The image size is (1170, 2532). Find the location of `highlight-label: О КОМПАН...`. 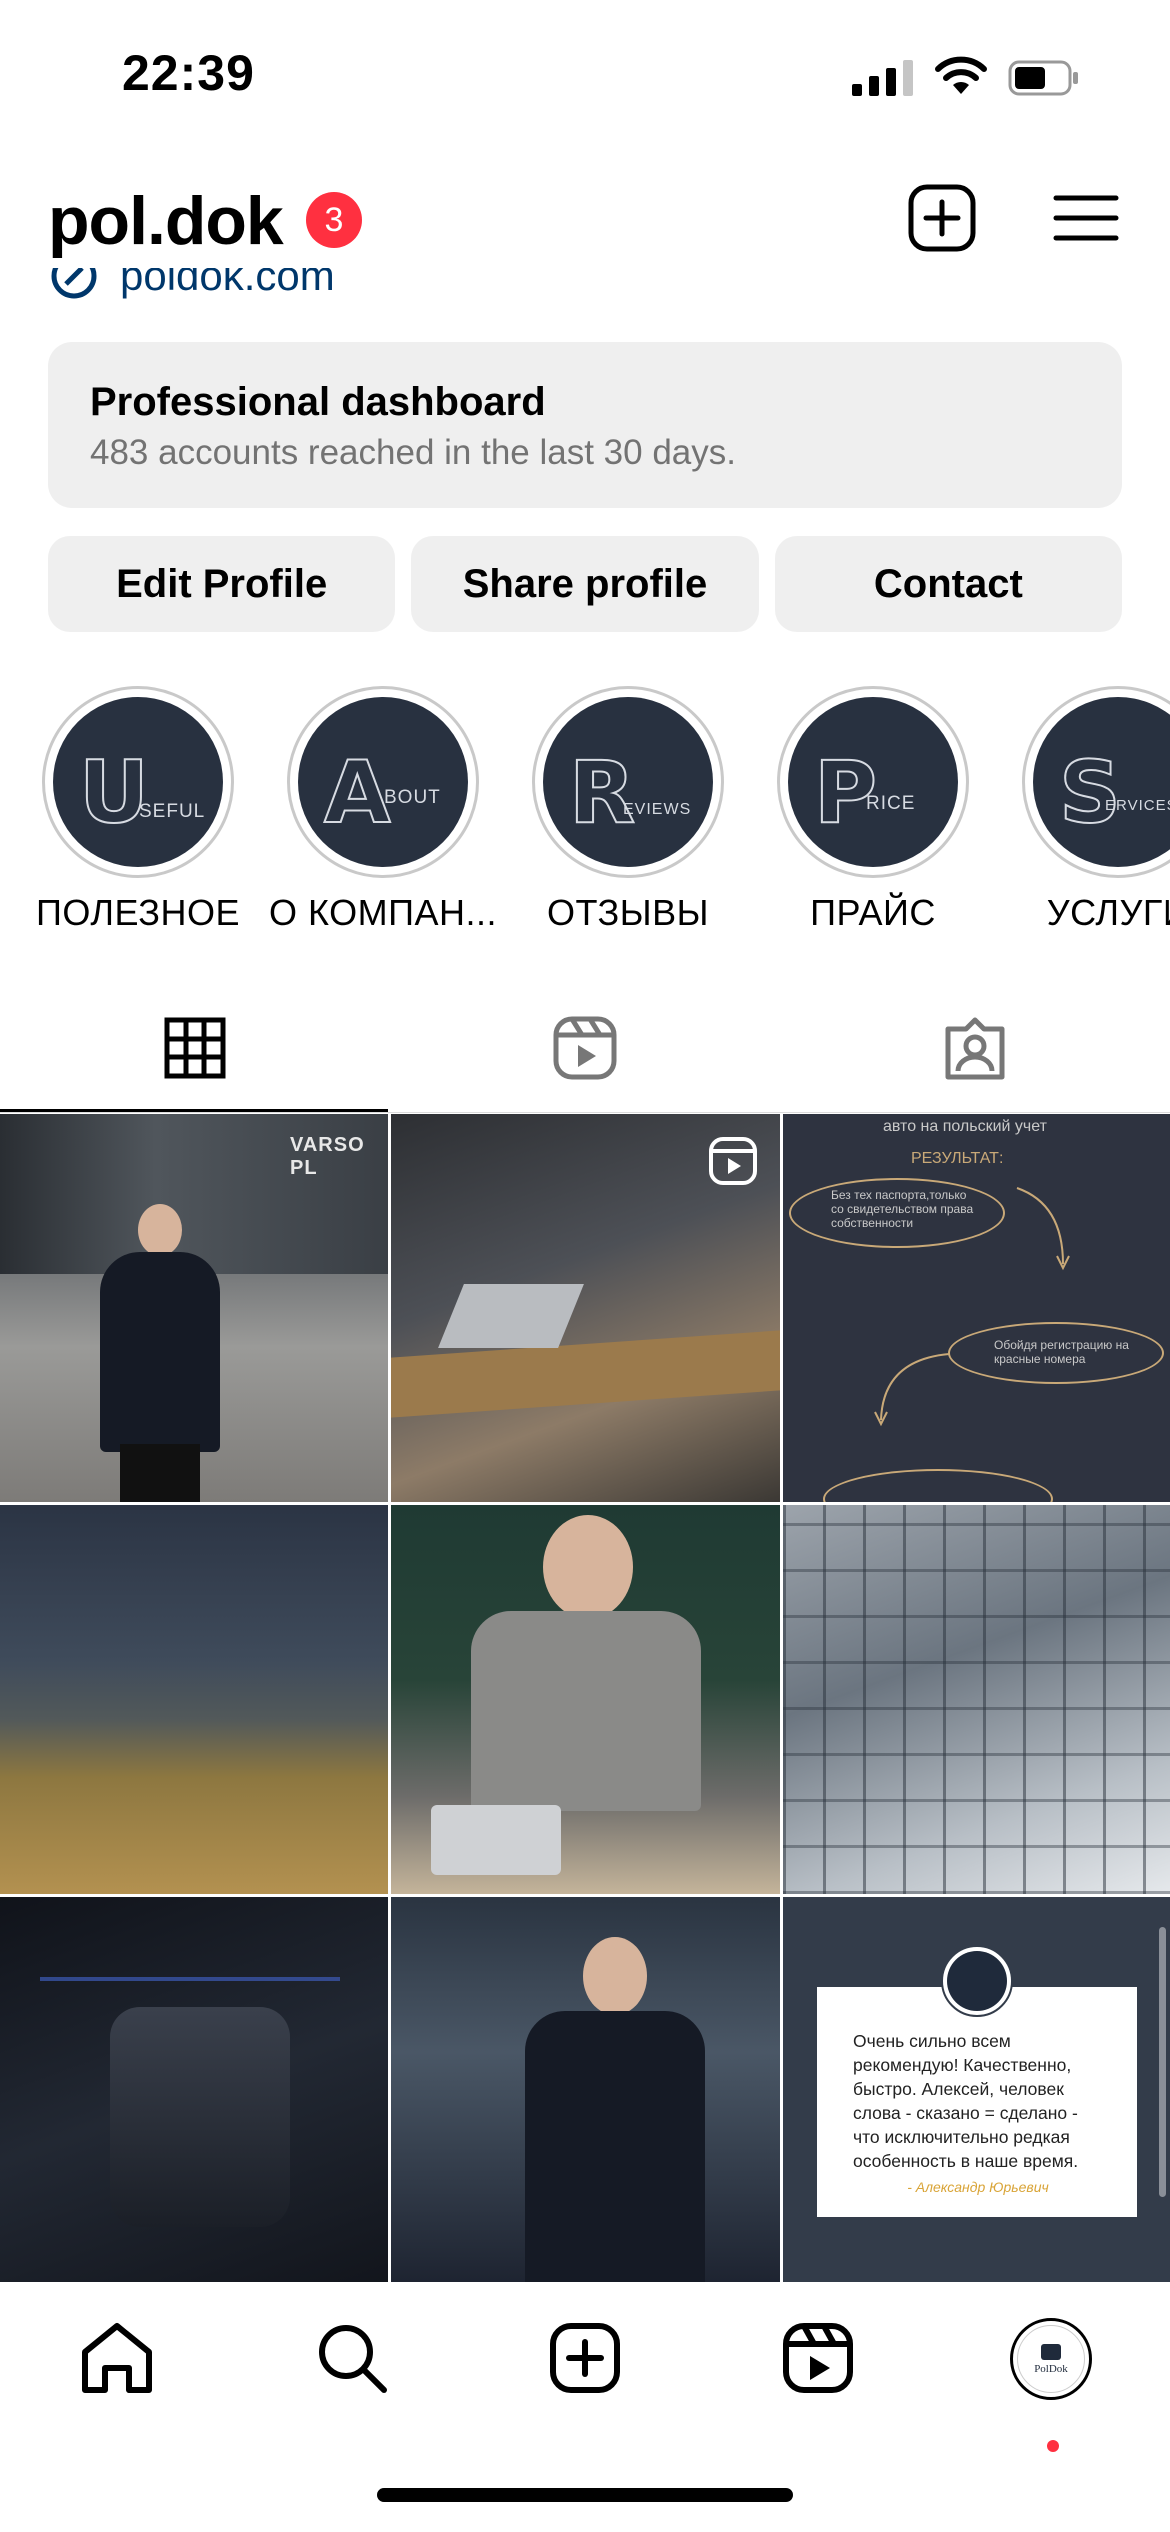

highlight-label: О КОМПАН... is located at coordinates (383, 912).